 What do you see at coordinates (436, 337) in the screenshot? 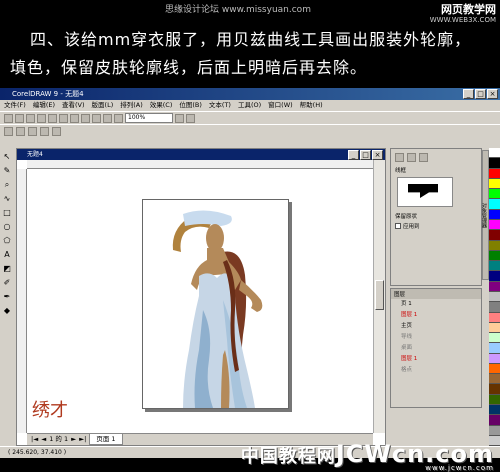
I see `layer-row: 导线` at bounding box center [436, 337].